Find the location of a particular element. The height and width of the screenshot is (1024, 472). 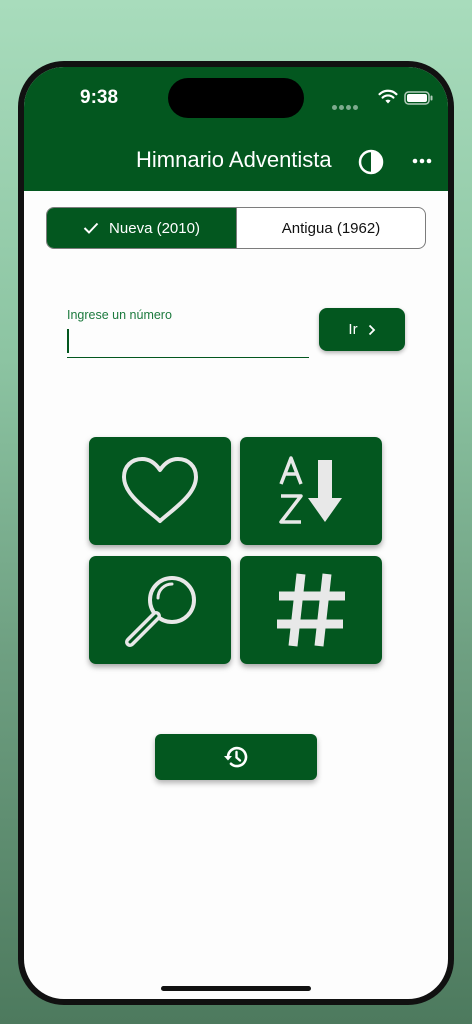

status-time: 9:38 is located at coordinates (99, 97).